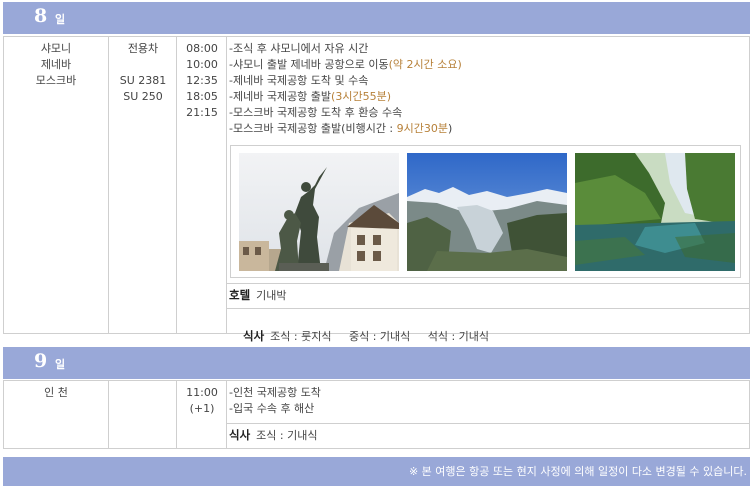 The image size is (753, 490). I want to click on statue-photo, so click(319, 212).